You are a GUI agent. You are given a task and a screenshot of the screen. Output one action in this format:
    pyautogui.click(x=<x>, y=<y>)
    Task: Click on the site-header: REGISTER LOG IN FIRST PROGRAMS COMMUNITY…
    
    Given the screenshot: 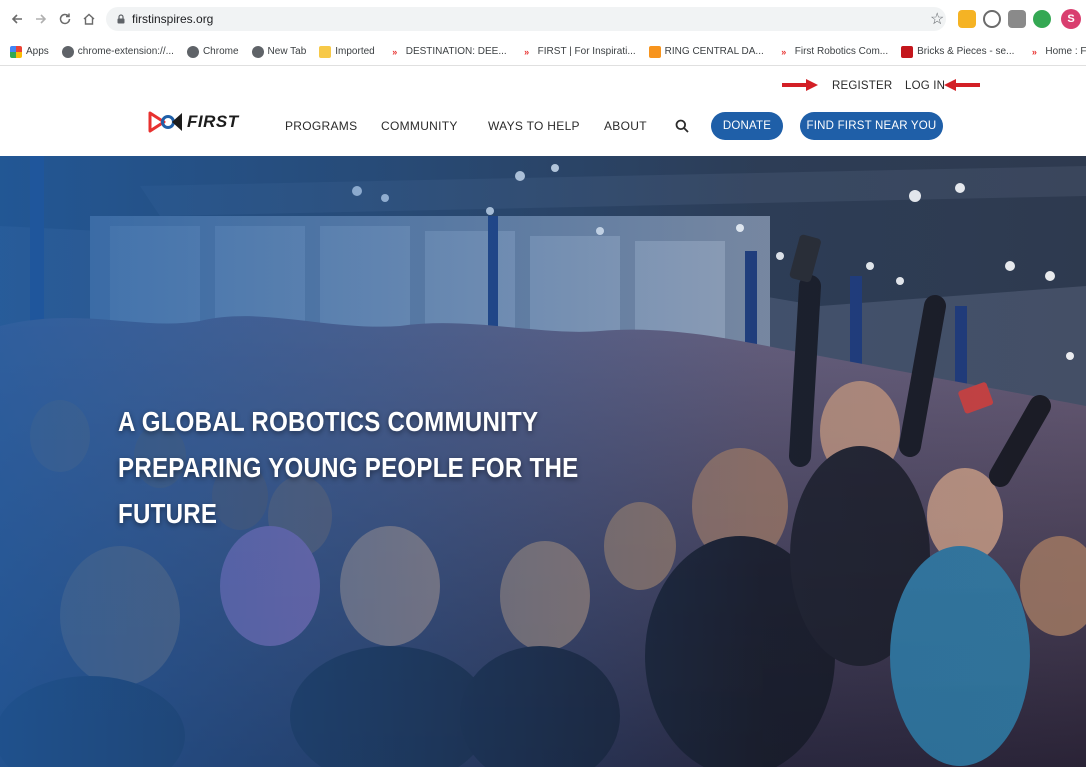 What is the action you would take?
    pyautogui.click(x=543, y=111)
    